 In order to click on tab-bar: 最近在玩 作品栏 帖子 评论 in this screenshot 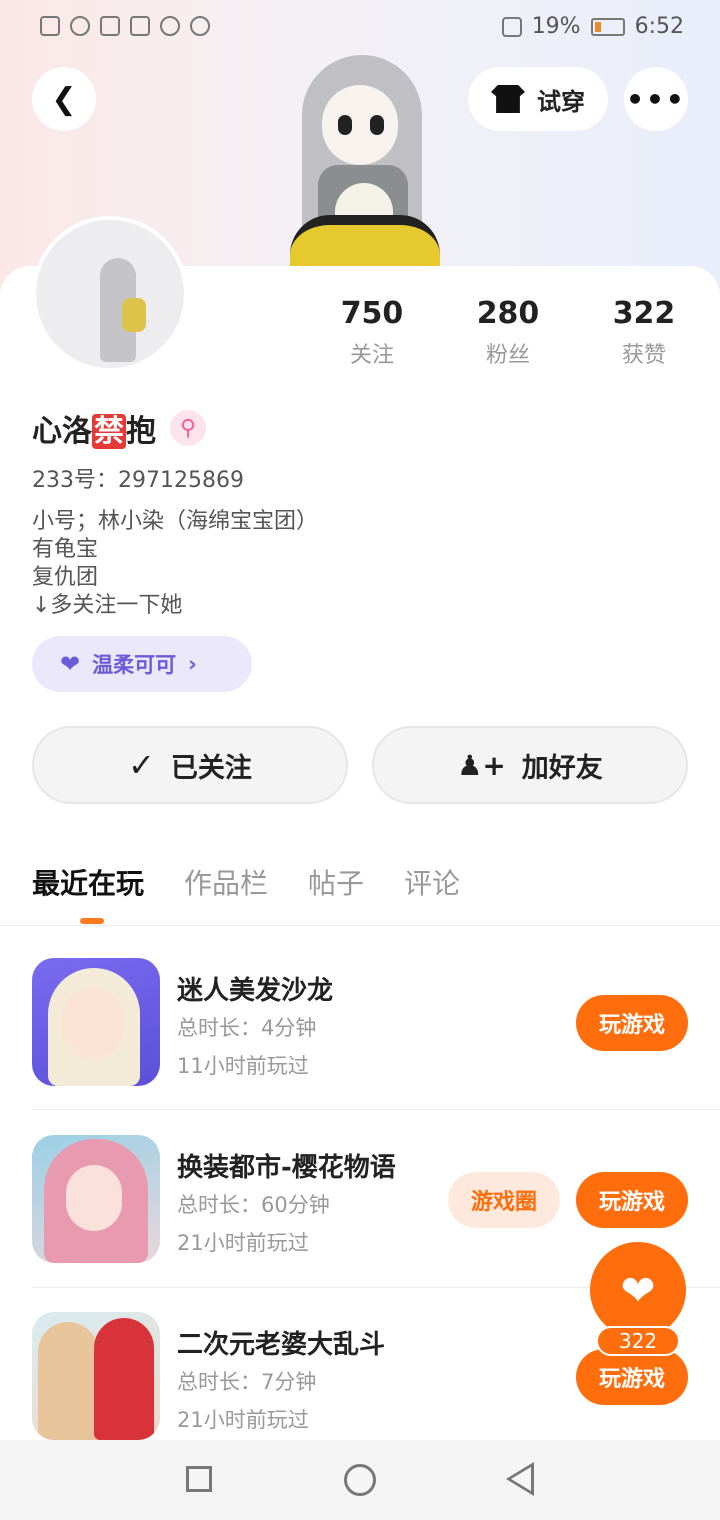, I will do `click(246, 882)`.